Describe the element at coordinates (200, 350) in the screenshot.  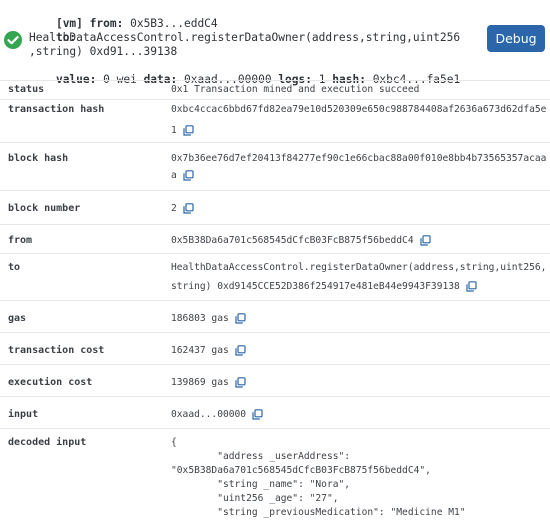
I see `transaction-cost-value: 162437 gas` at that location.